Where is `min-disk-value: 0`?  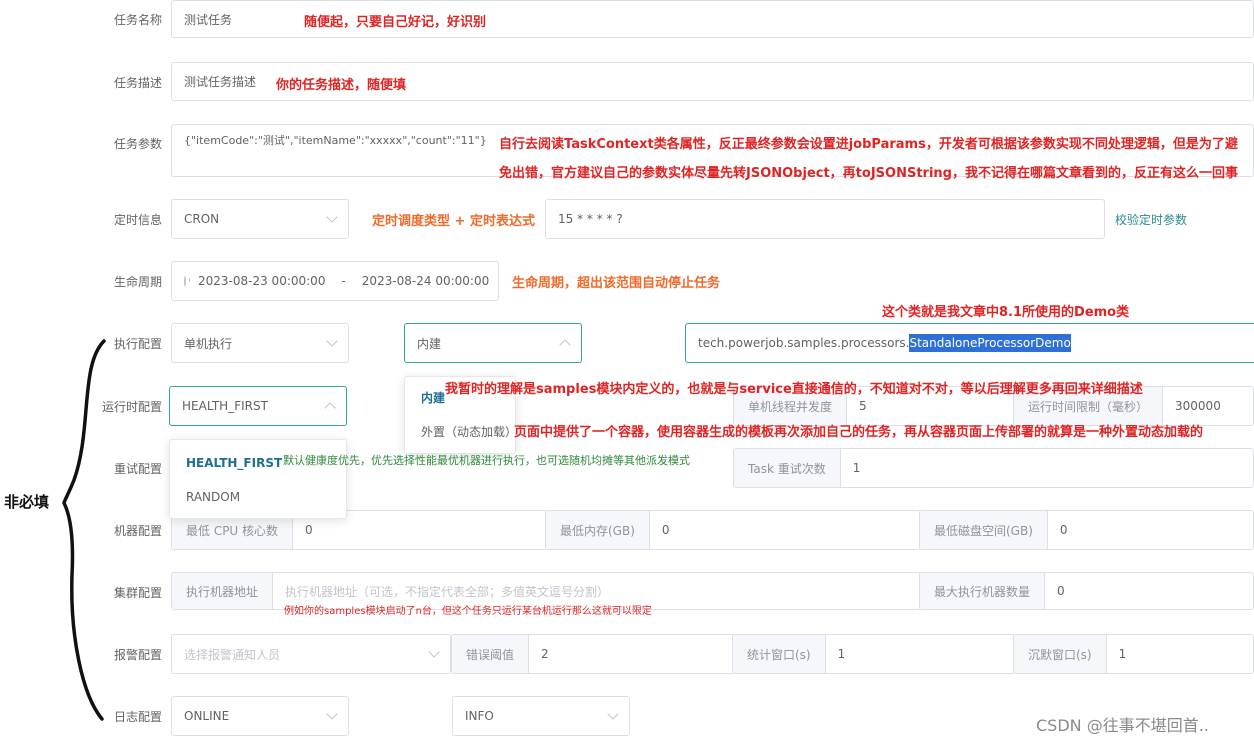 min-disk-value: 0 is located at coordinates (1063, 530).